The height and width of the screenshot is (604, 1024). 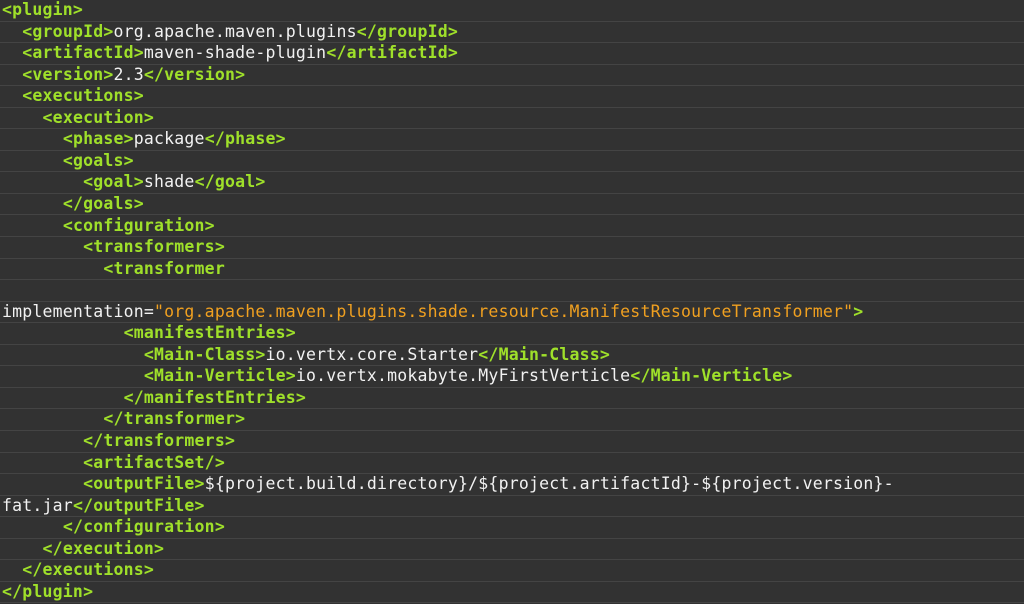 I want to click on code-token-tag: <executions>, so click(x=83, y=96).